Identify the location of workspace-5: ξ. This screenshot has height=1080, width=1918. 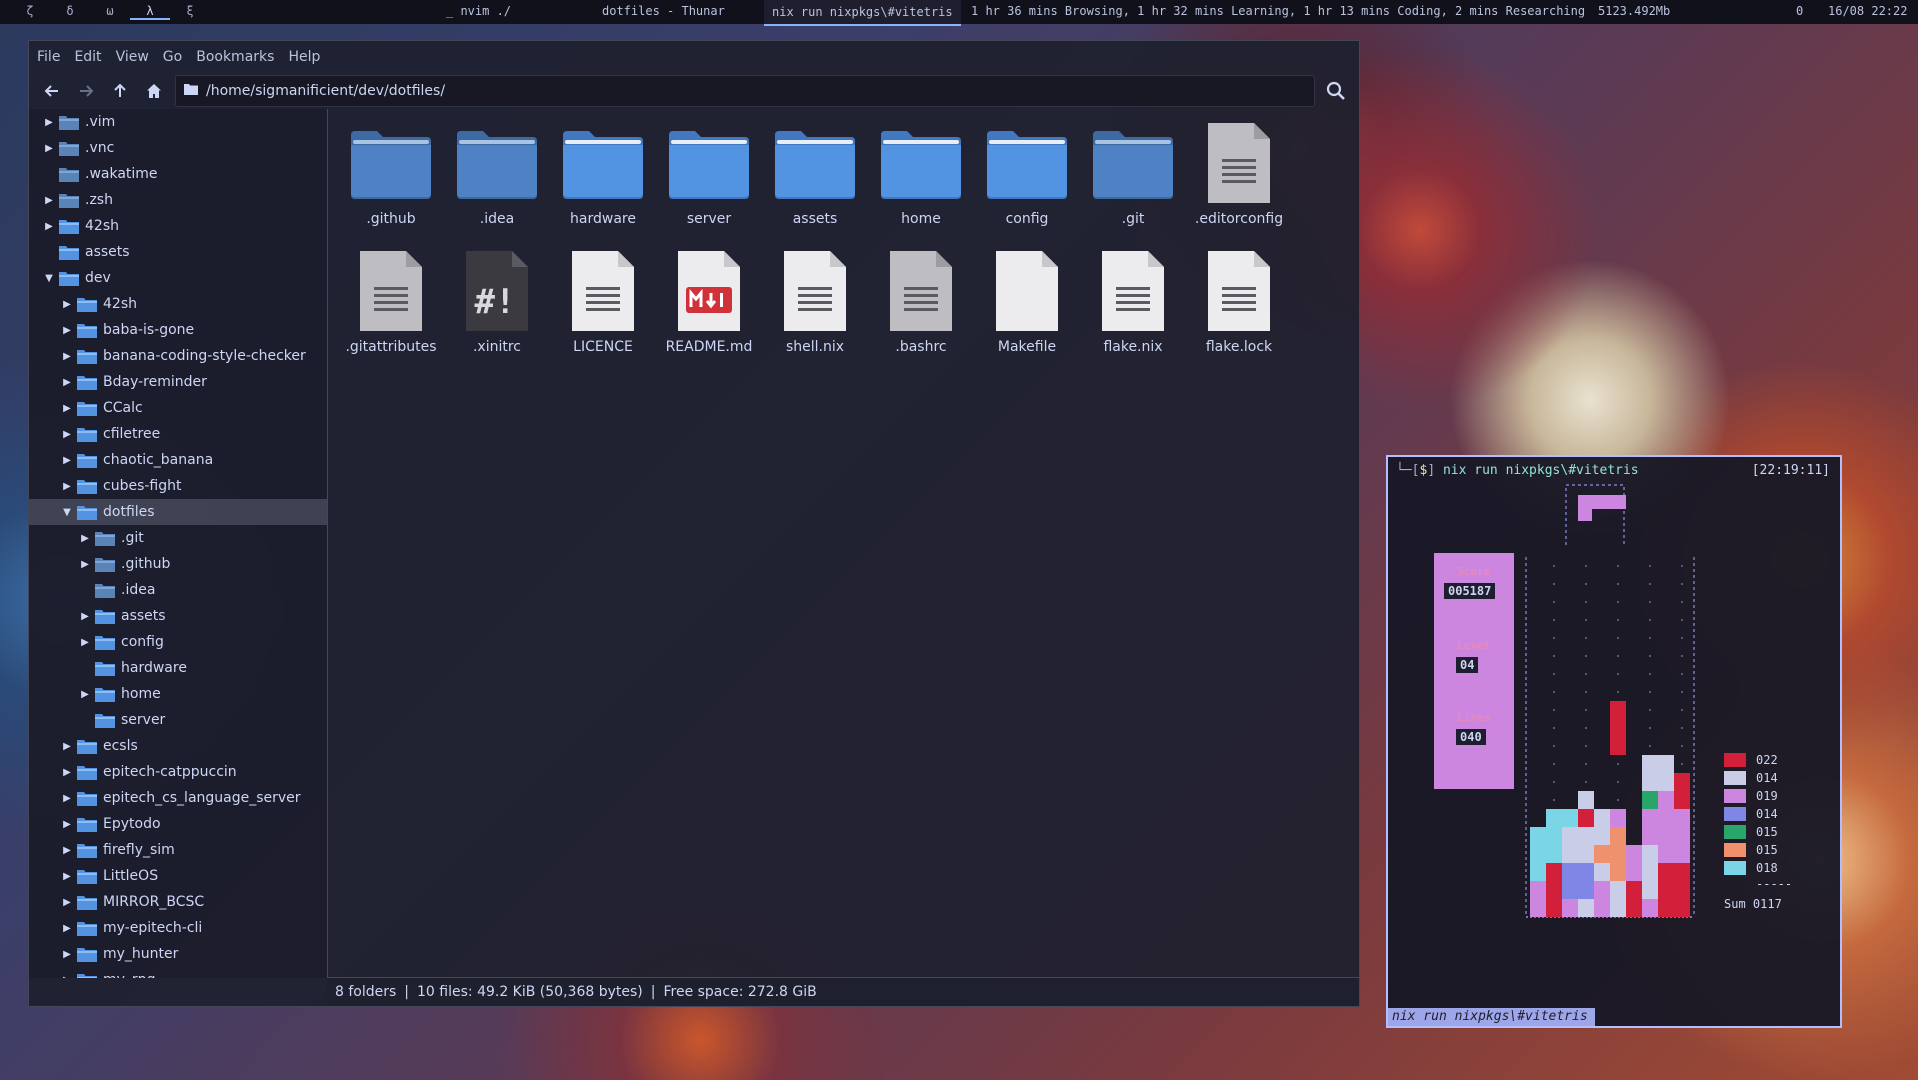
(190, 12).